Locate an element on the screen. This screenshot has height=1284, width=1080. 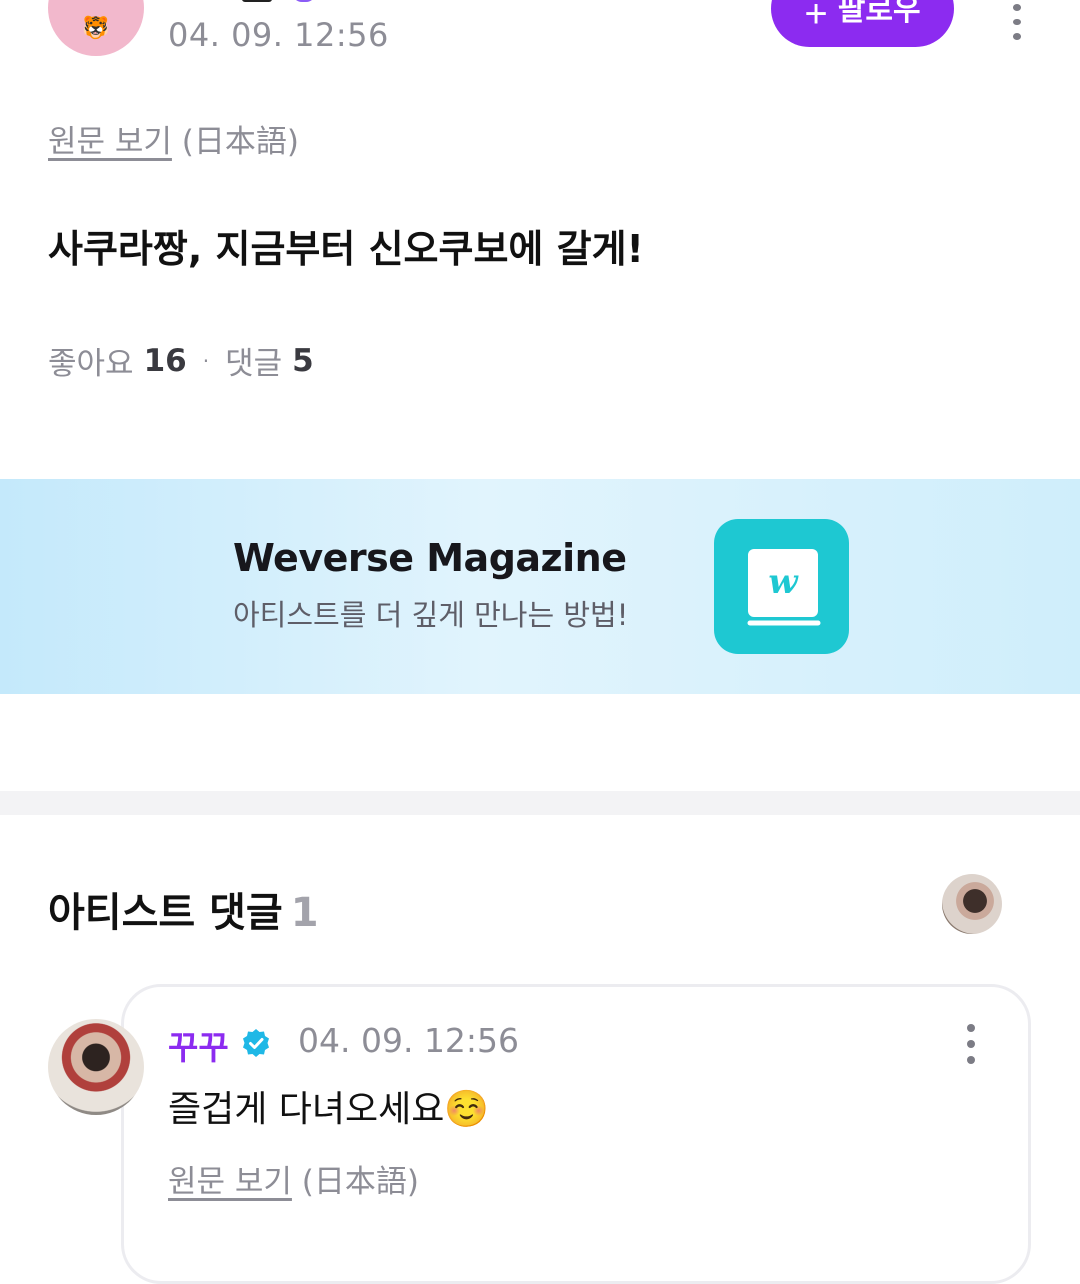
follow-button: + 팔로우 is located at coordinates (862, 23).